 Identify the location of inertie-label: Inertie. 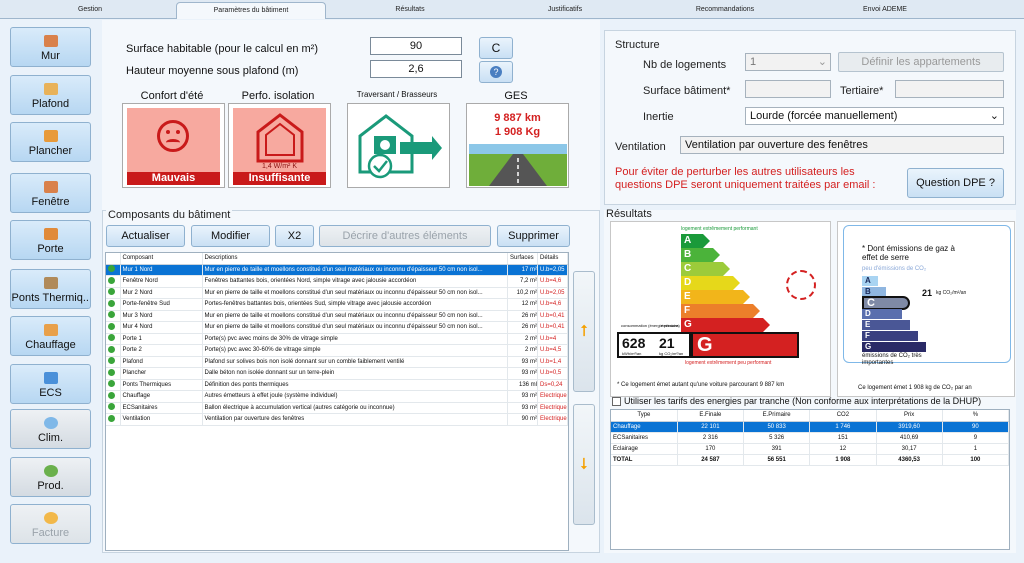
(658, 117).